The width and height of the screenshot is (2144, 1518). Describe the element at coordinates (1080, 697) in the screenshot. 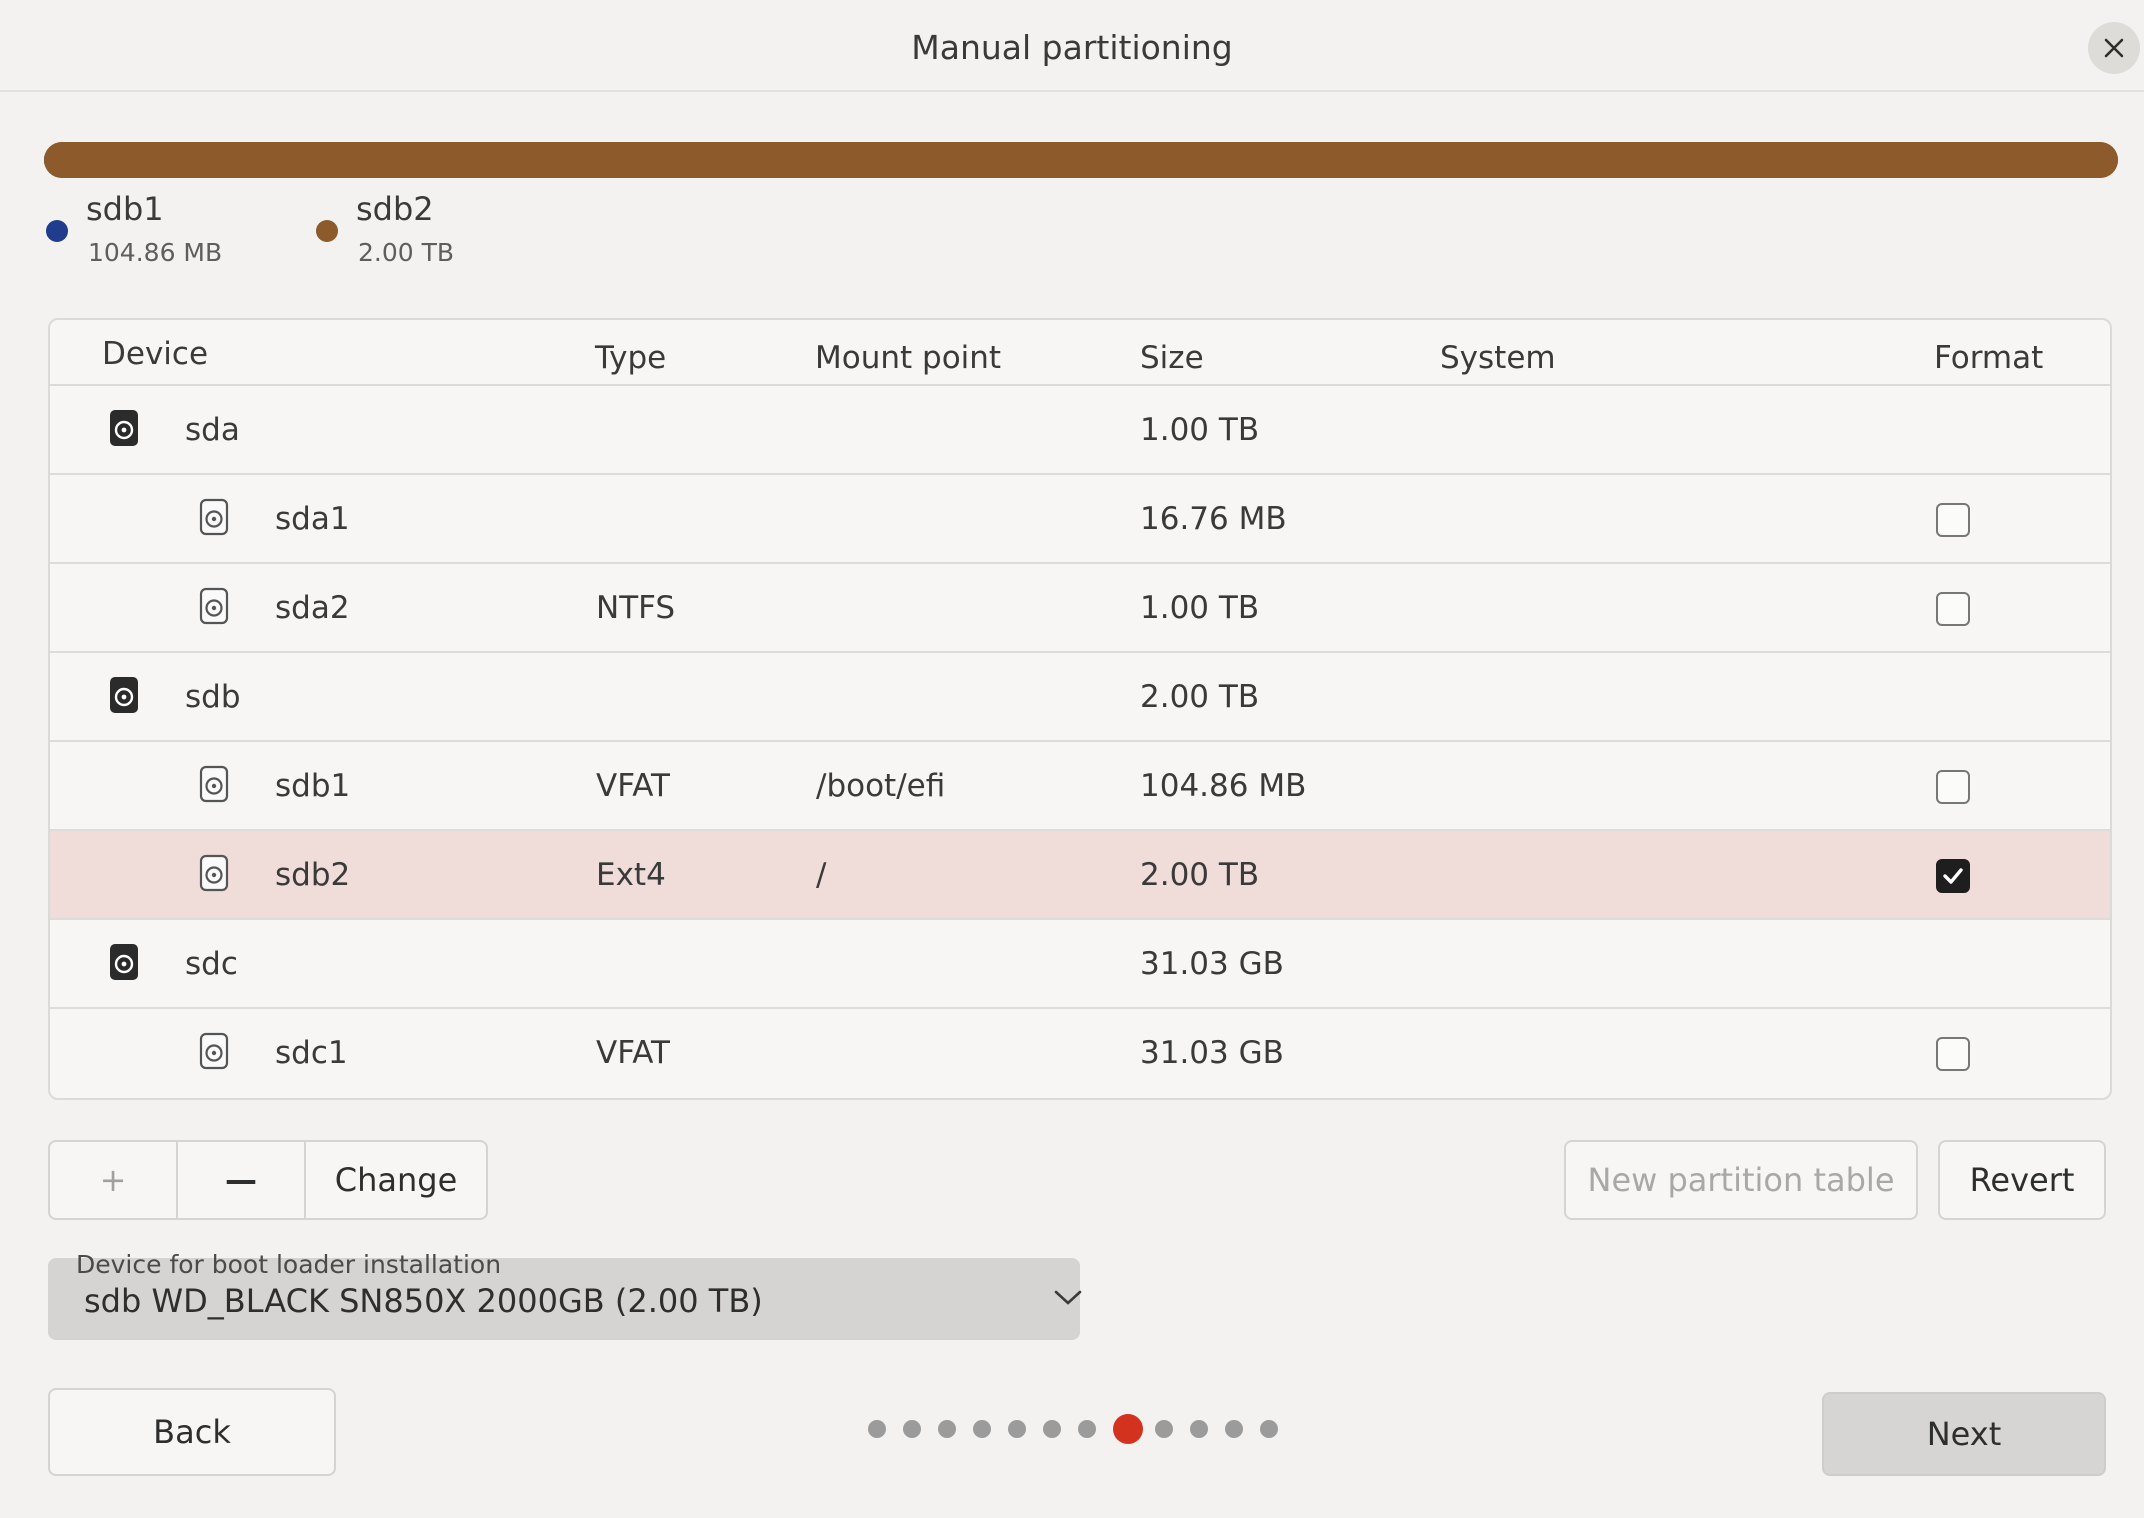

I see `table-row: sdb 2.00 TB` at that location.